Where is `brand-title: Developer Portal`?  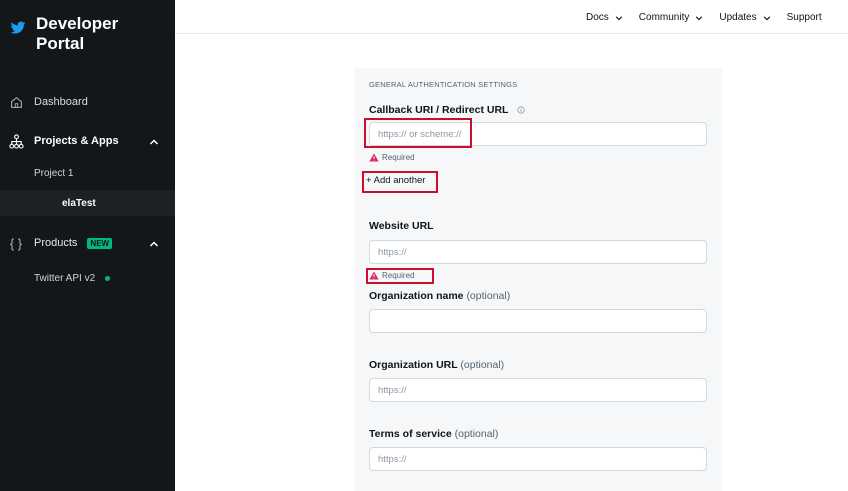 brand-title: Developer Portal is located at coordinates (77, 33).